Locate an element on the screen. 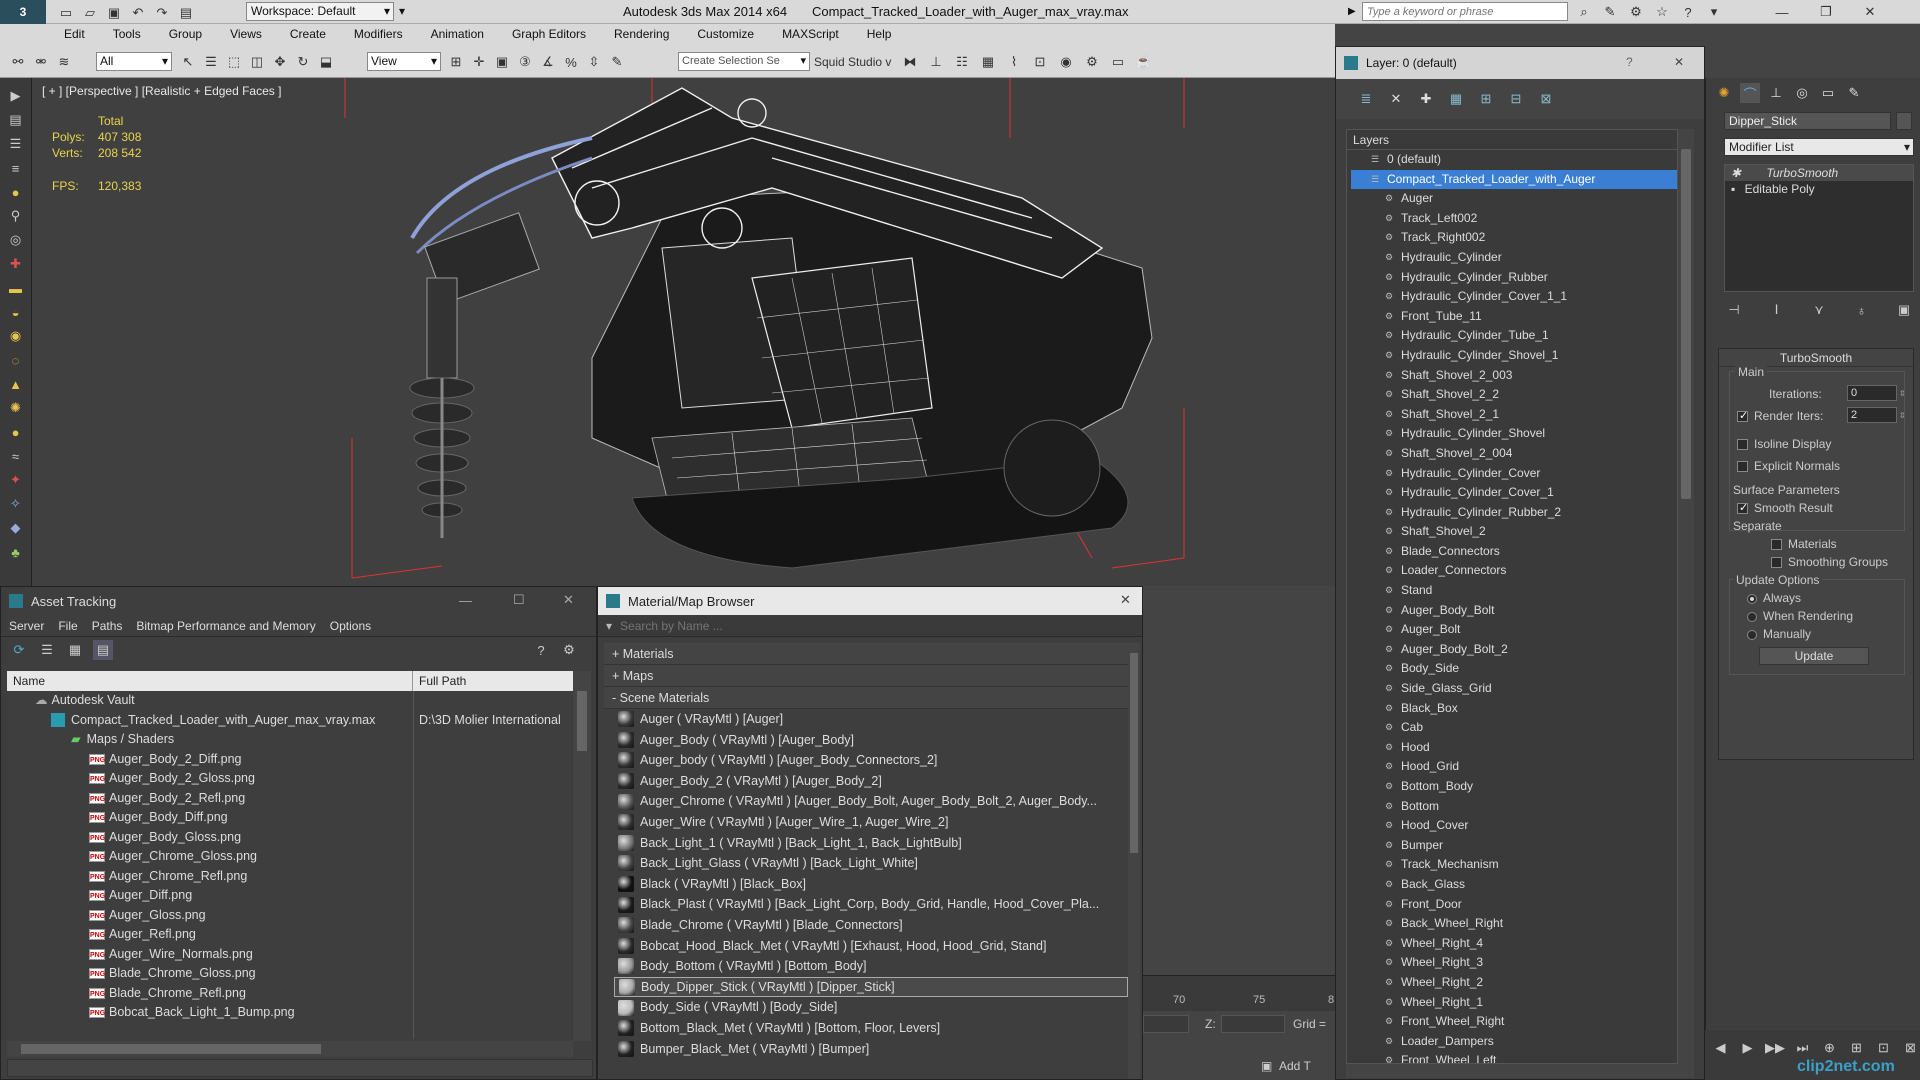  object-row: ⚙ Hydraulic_Cylinder_Rubber is located at coordinates (1514, 278).